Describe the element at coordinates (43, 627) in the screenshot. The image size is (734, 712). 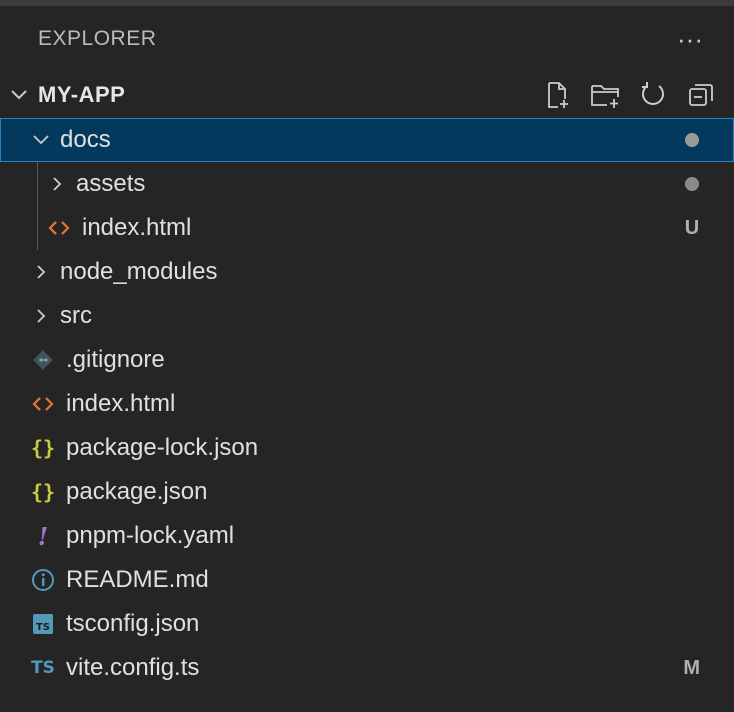
I see `svg-text: TS` at that location.